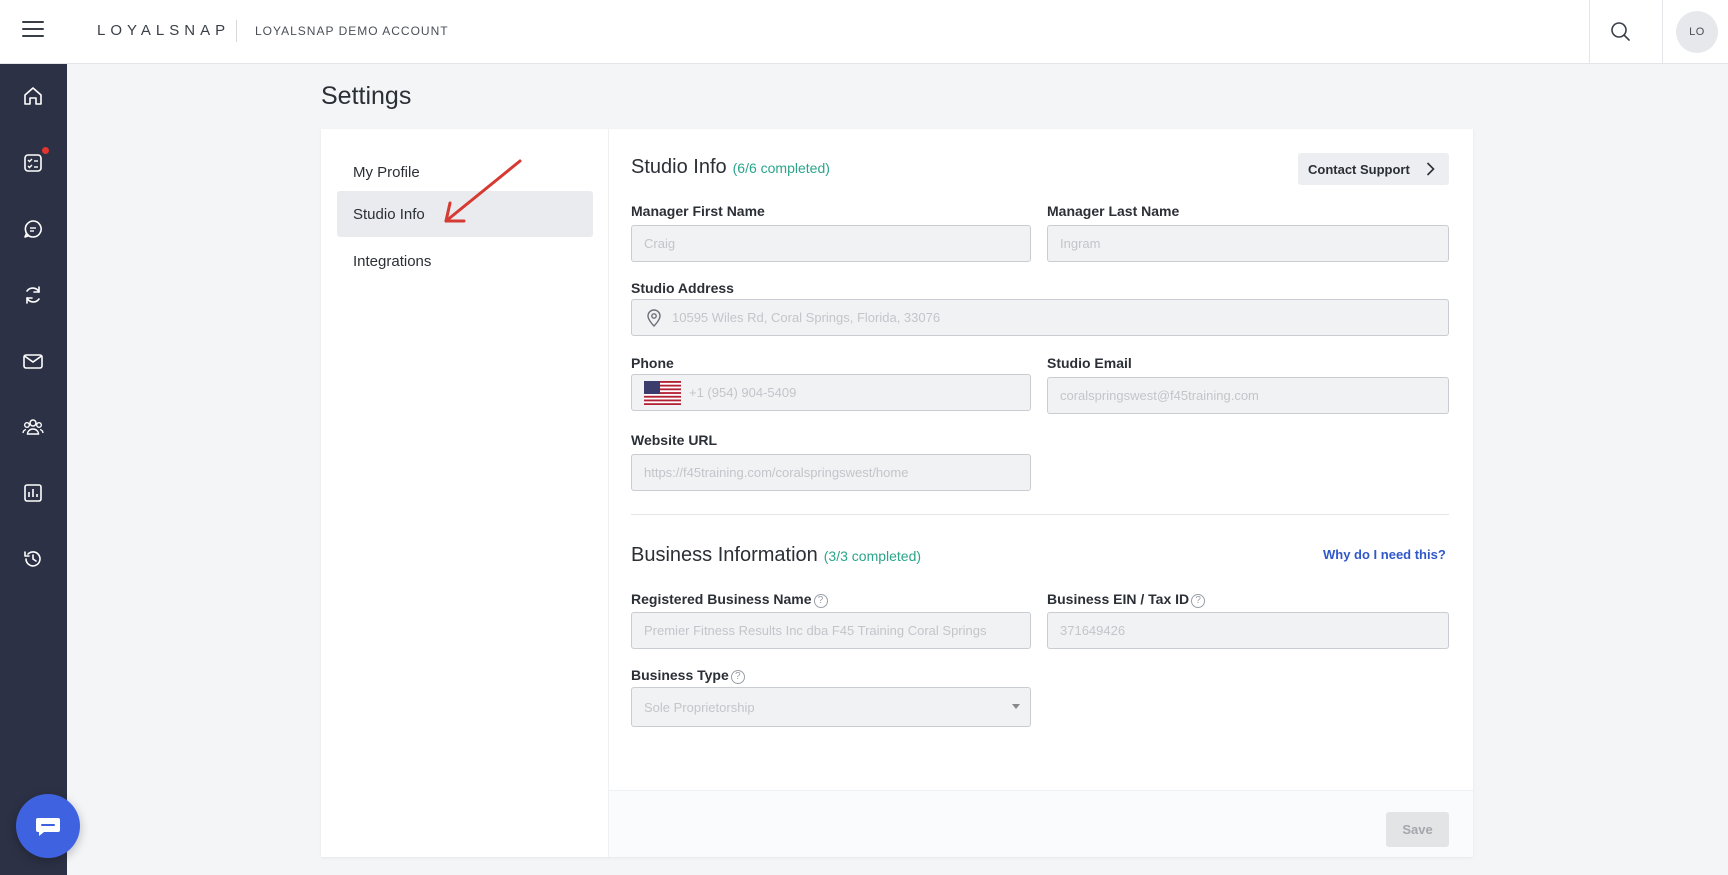 The image size is (1728, 875). What do you see at coordinates (33, 427) in the screenshot?
I see `people-icon` at bounding box center [33, 427].